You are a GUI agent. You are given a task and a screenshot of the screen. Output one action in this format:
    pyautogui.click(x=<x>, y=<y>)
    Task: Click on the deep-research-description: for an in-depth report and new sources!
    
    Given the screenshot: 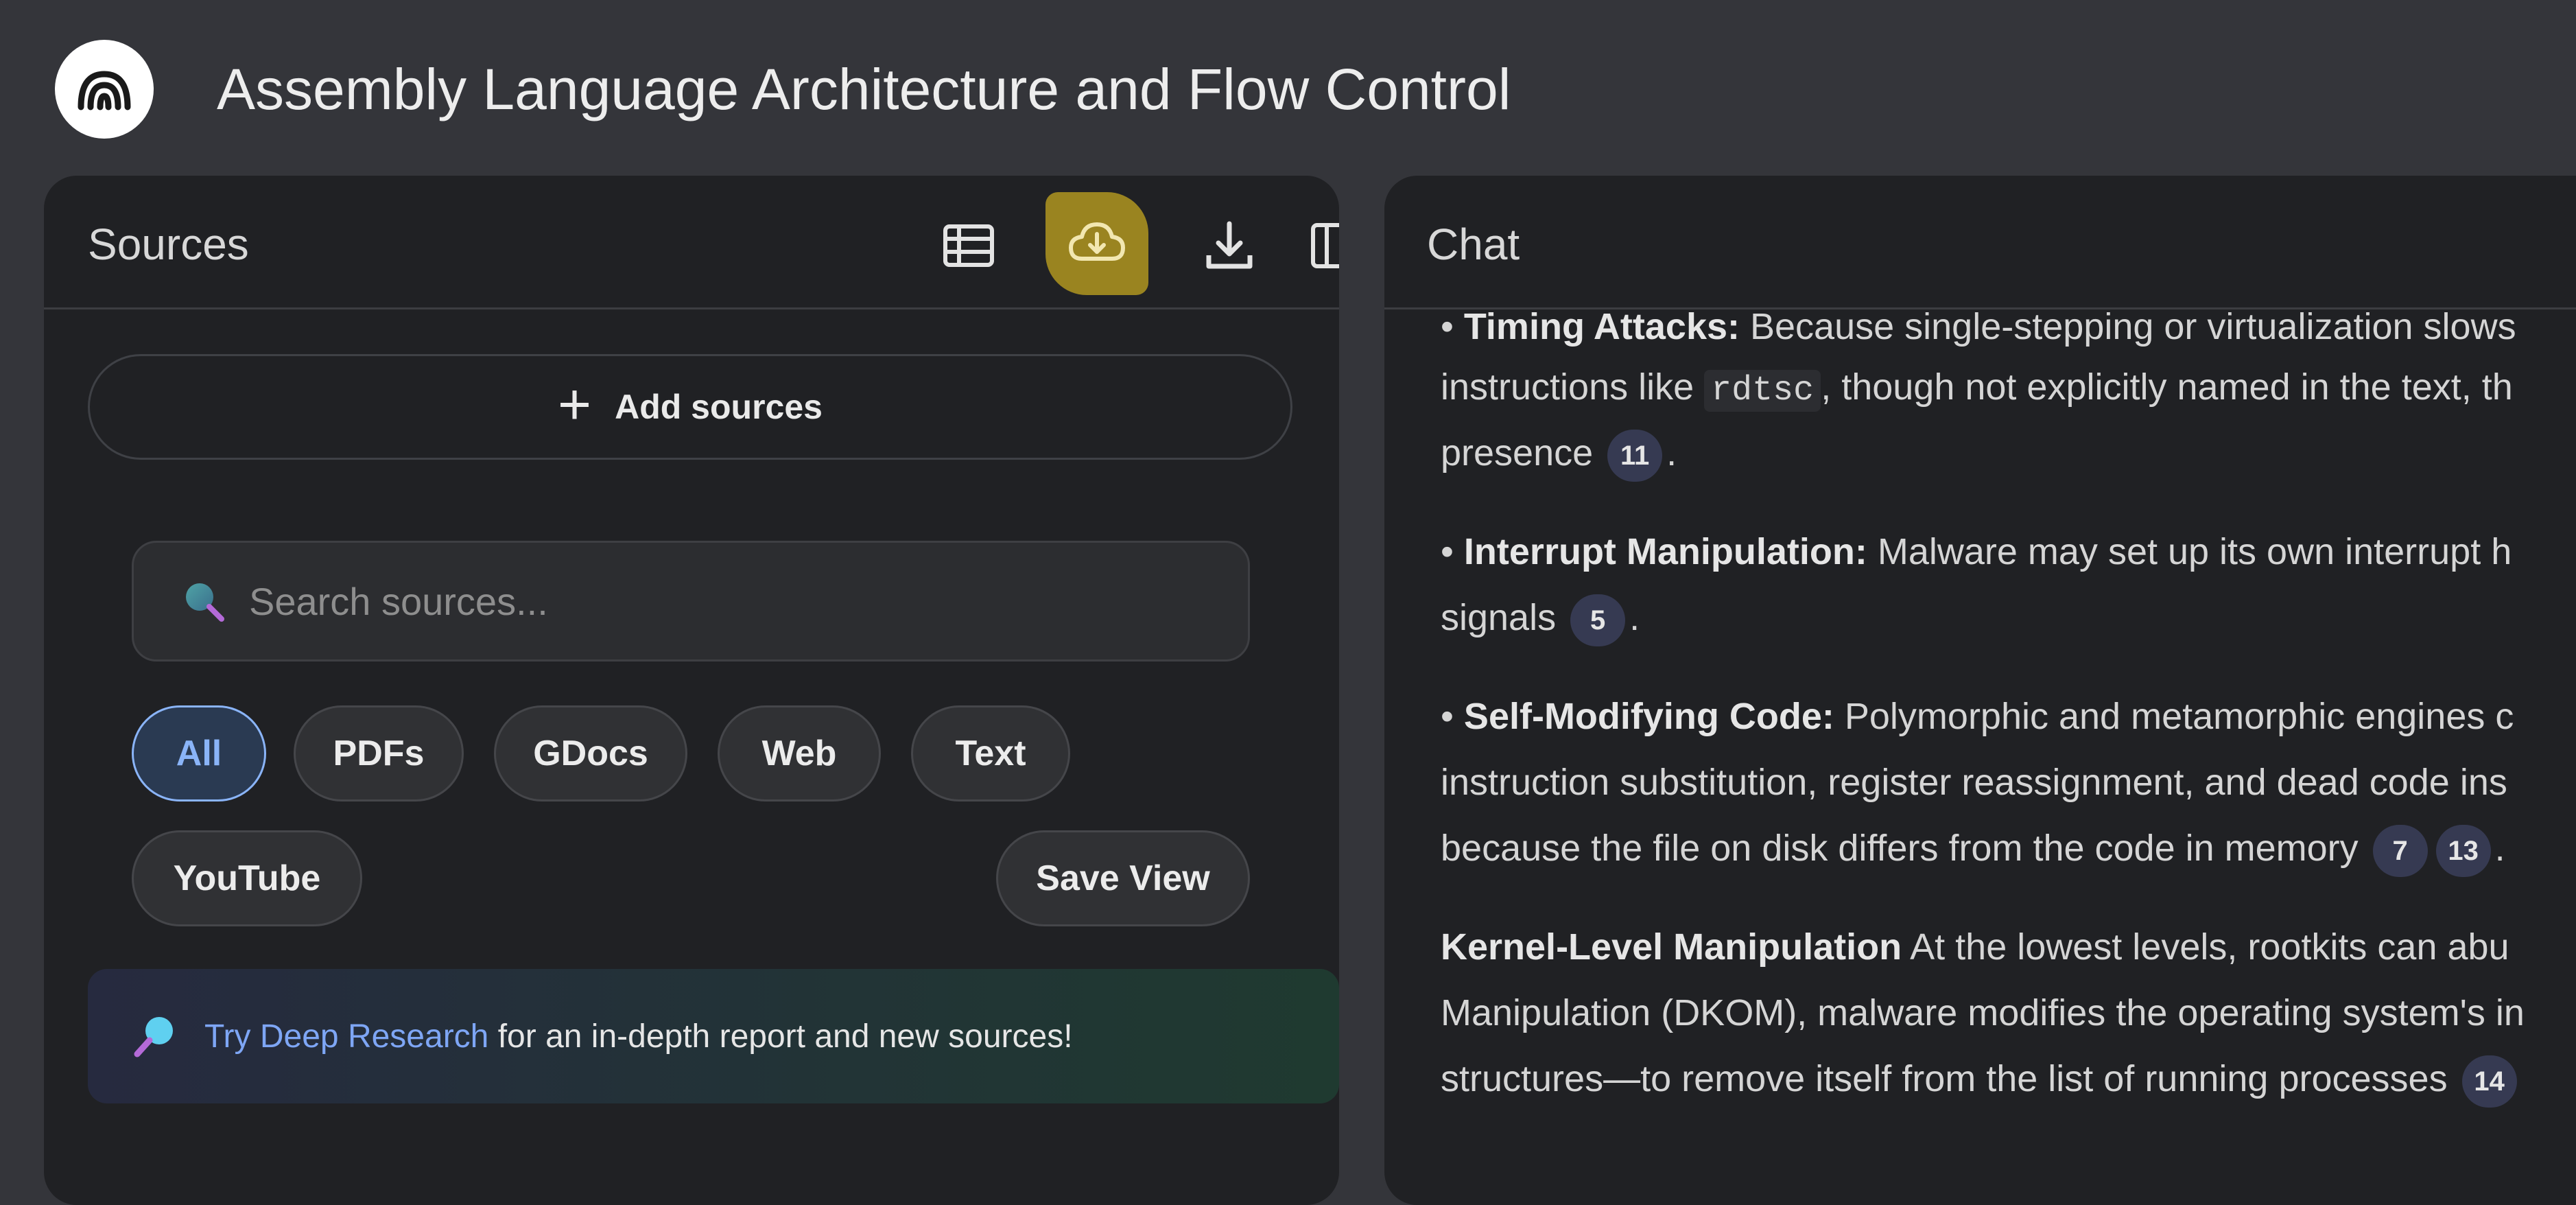 What is the action you would take?
    pyautogui.click(x=780, y=1036)
    